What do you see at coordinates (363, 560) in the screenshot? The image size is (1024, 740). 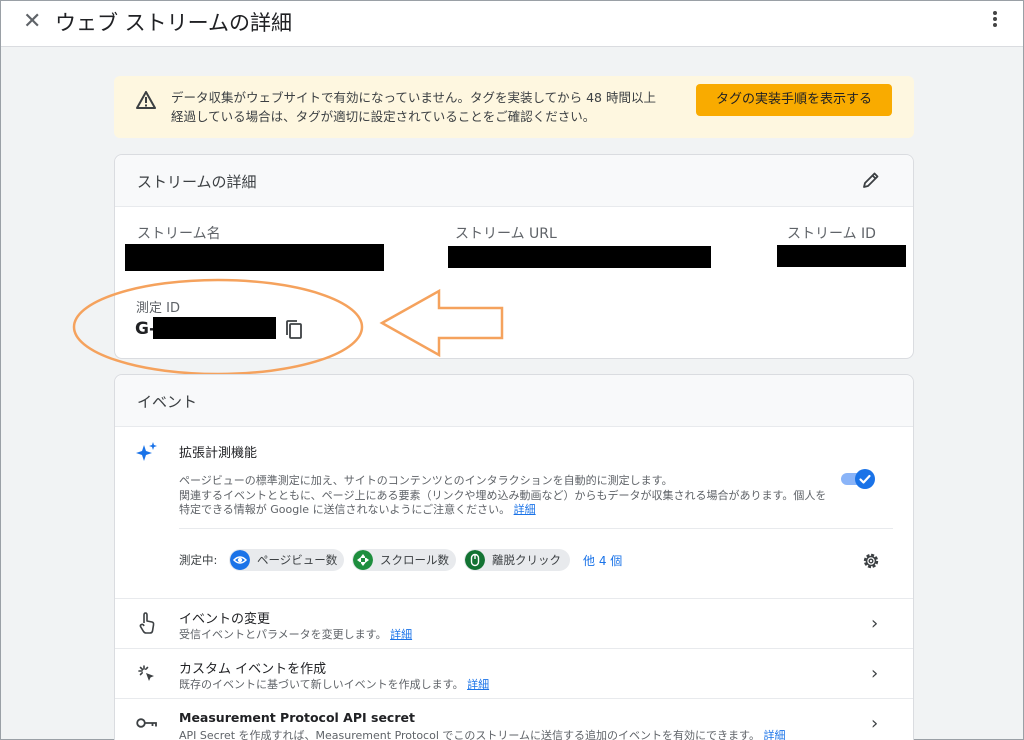 I see `scroll-icon` at bounding box center [363, 560].